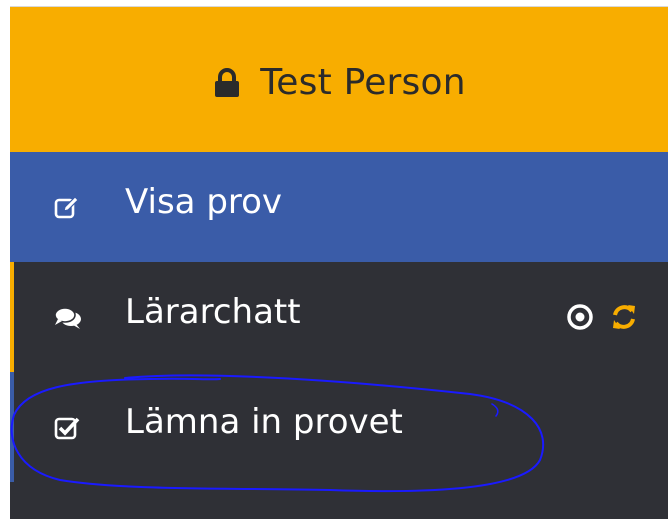 This screenshot has width=668, height=519. What do you see at coordinates (264, 422) in the screenshot?
I see `nav-item-label: Lämna in provet` at bounding box center [264, 422].